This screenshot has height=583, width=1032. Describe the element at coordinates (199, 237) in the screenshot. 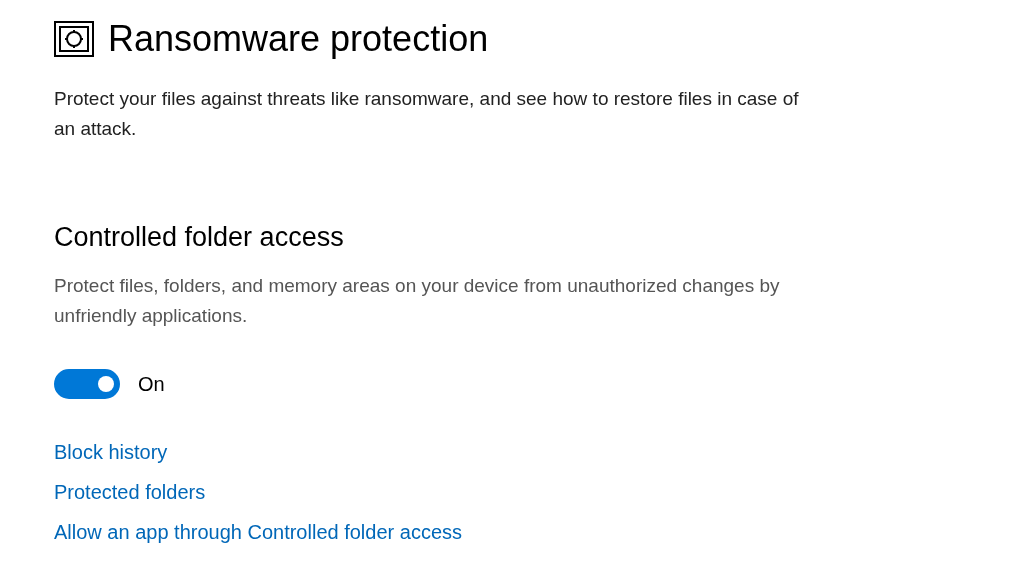

I see `section-title: Controlled folder access` at that location.